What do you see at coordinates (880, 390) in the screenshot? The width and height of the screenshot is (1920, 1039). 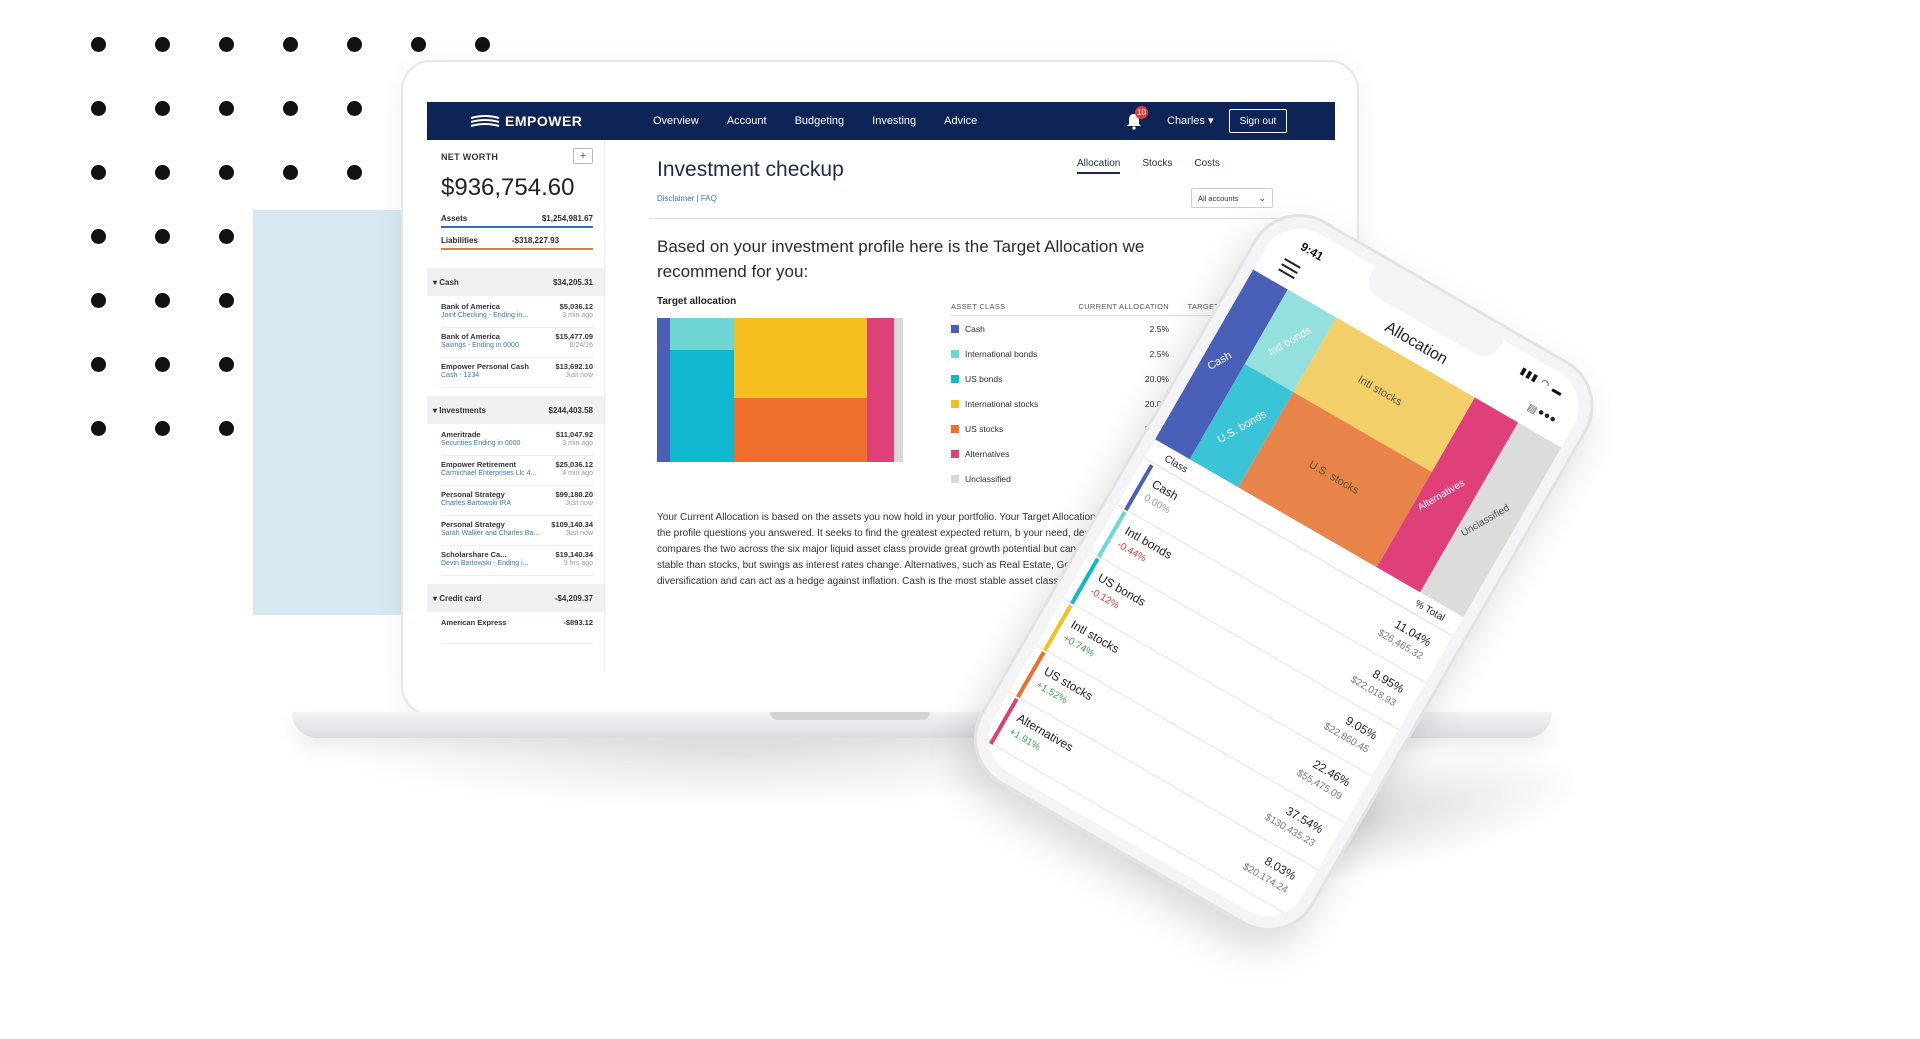 I see `treemap-alternatives` at bounding box center [880, 390].